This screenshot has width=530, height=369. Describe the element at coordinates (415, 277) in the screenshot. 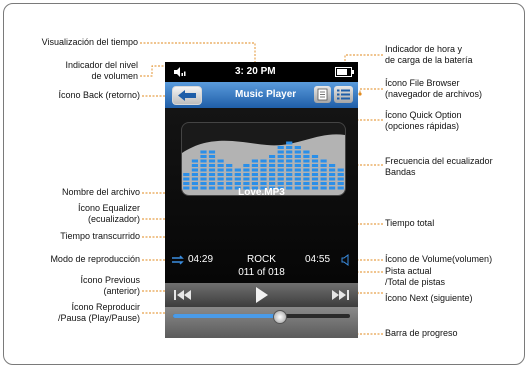

I see `label-current-track: Pista actual /Total de pistas` at that location.